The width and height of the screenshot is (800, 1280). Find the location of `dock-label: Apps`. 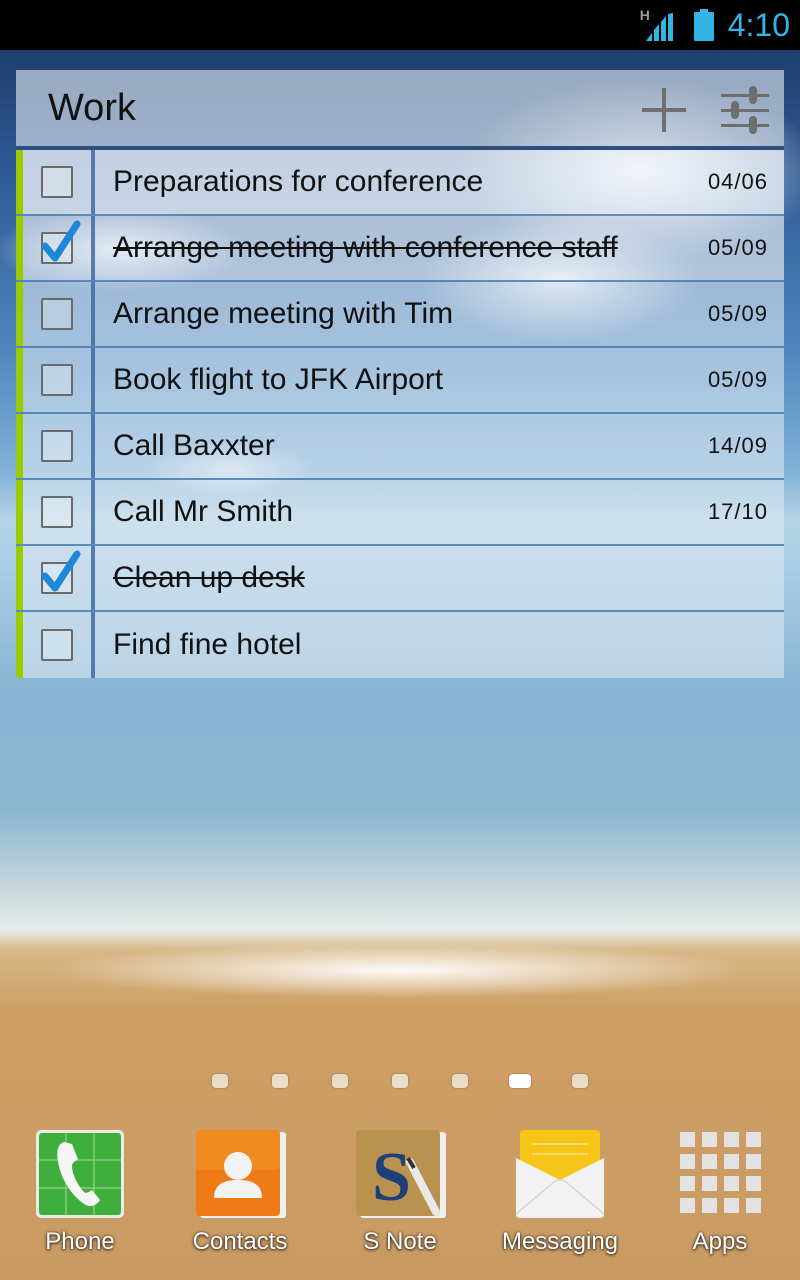

dock-label: Apps is located at coordinates (720, 1241).